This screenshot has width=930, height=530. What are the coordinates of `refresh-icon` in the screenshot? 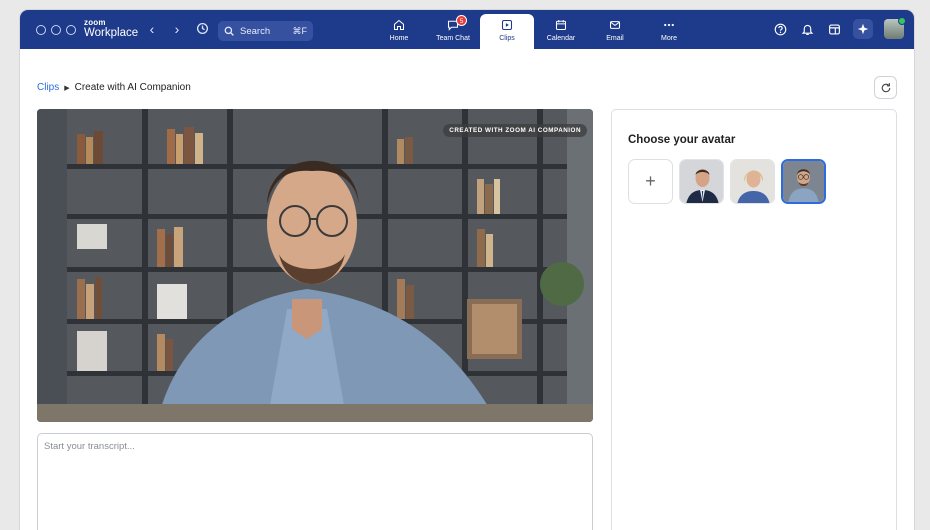 It's located at (885, 87).